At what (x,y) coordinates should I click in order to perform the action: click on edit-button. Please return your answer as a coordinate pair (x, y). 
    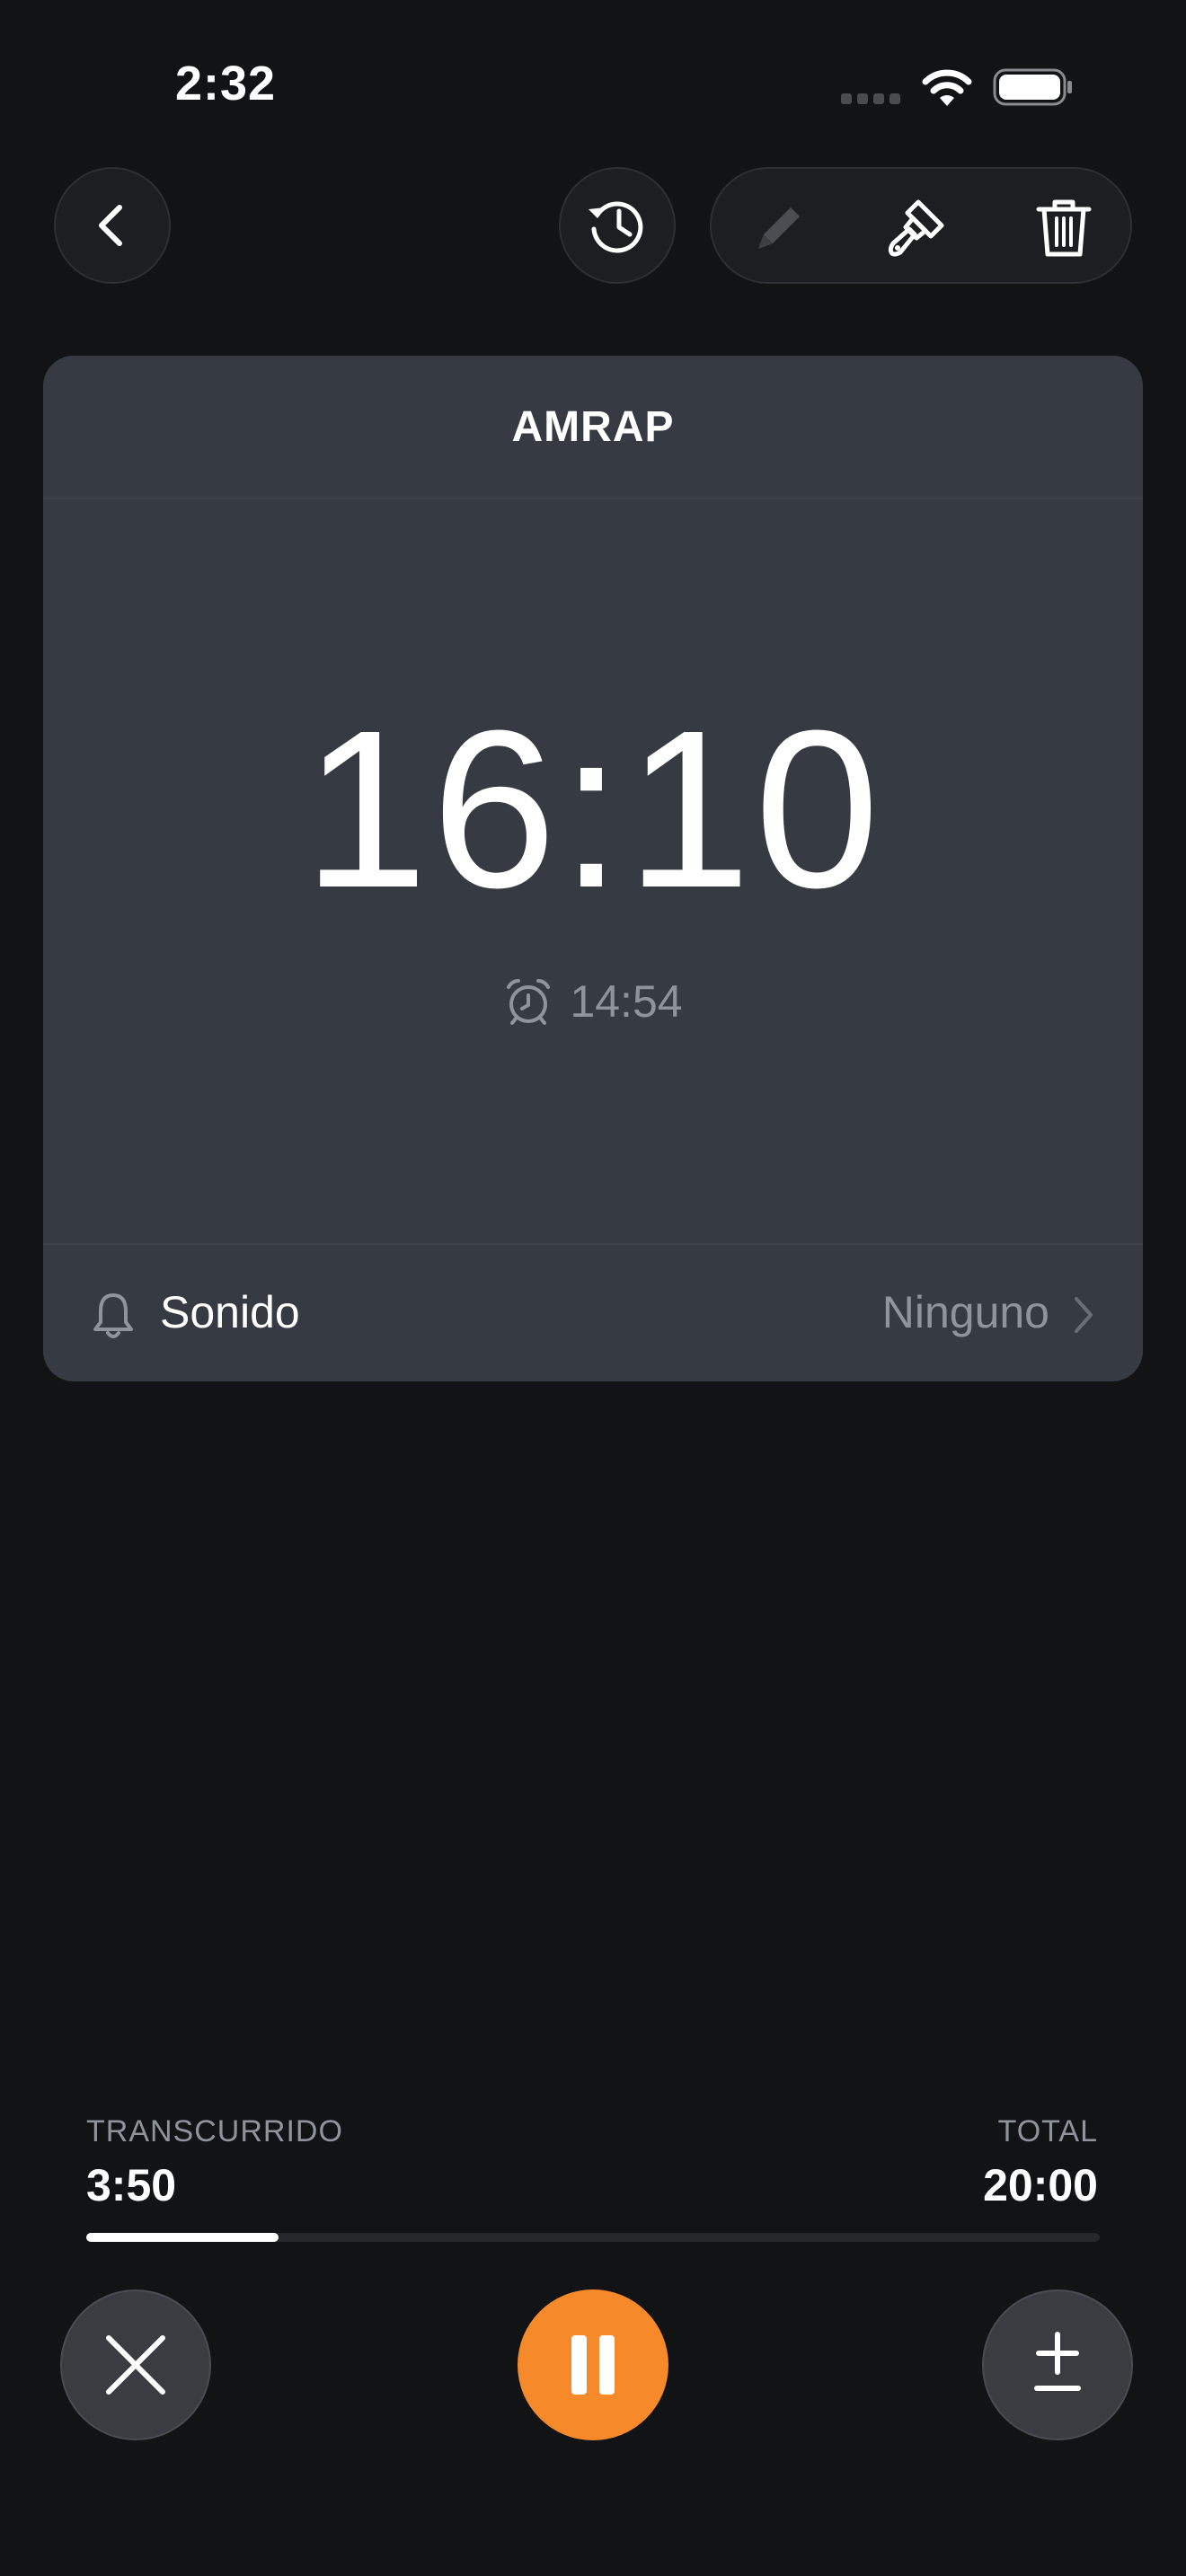
    Looking at the image, I should click on (780, 227).